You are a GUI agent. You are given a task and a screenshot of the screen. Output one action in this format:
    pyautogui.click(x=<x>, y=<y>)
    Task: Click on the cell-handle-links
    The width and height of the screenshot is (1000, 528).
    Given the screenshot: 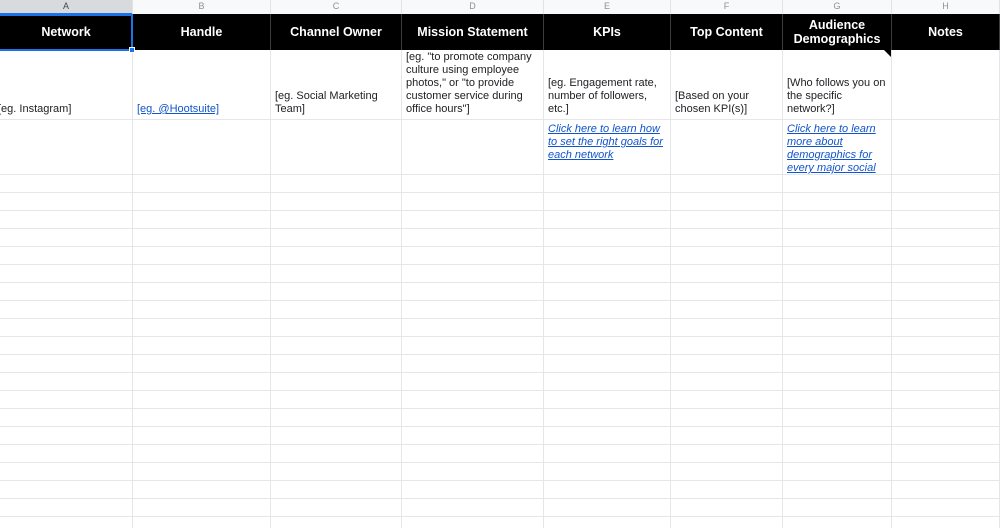 What is the action you would take?
    pyautogui.click(x=202, y=147)
    